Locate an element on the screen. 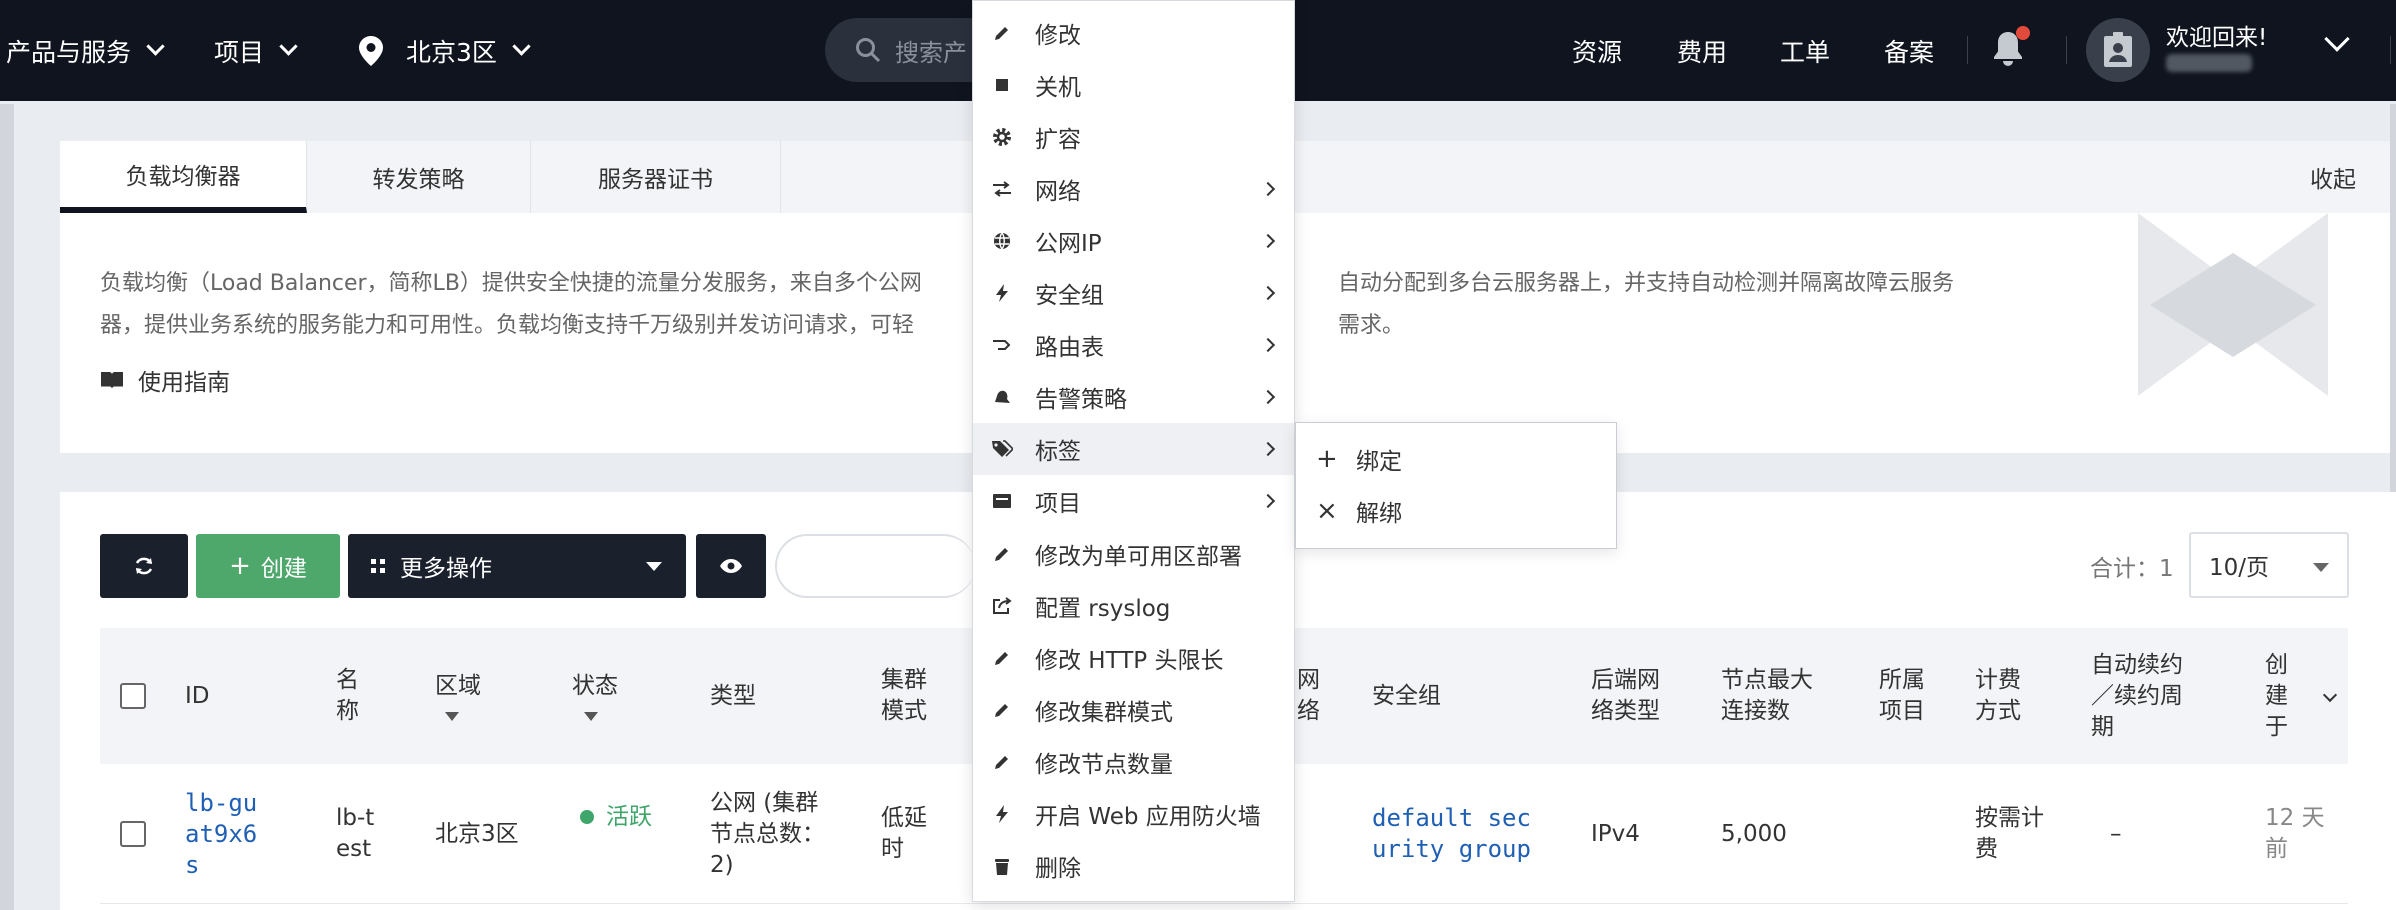  user-guide-link: 使用指南 is located at coordinates (165, 380).